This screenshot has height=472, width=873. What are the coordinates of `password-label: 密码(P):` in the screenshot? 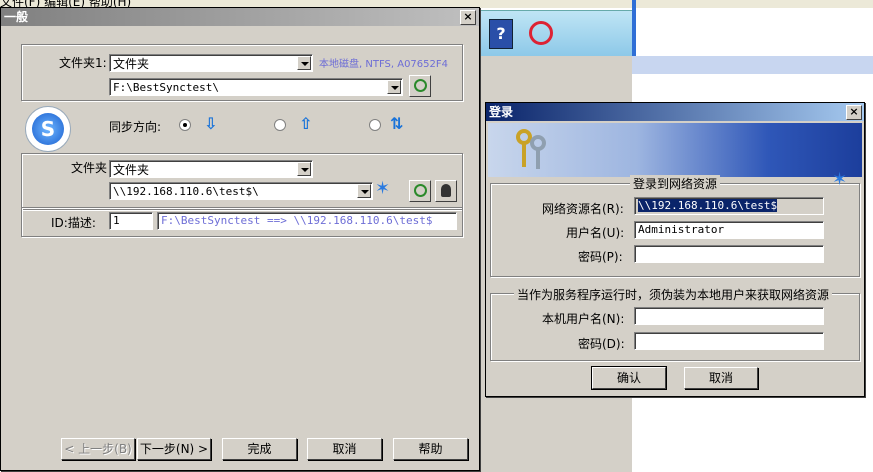 It's located at (600, 257).